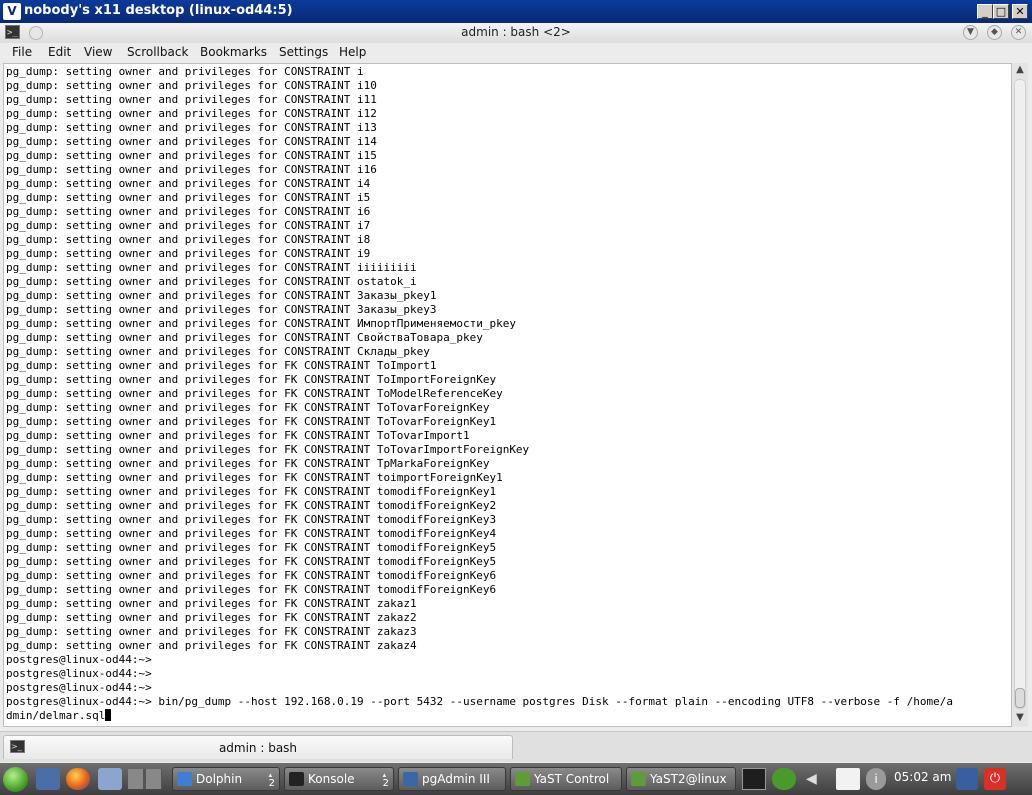  What do you see at coordinates (994, 32) in the screenshot?
I see `maximize-icon: ◆` at bounding box center [994, 32].